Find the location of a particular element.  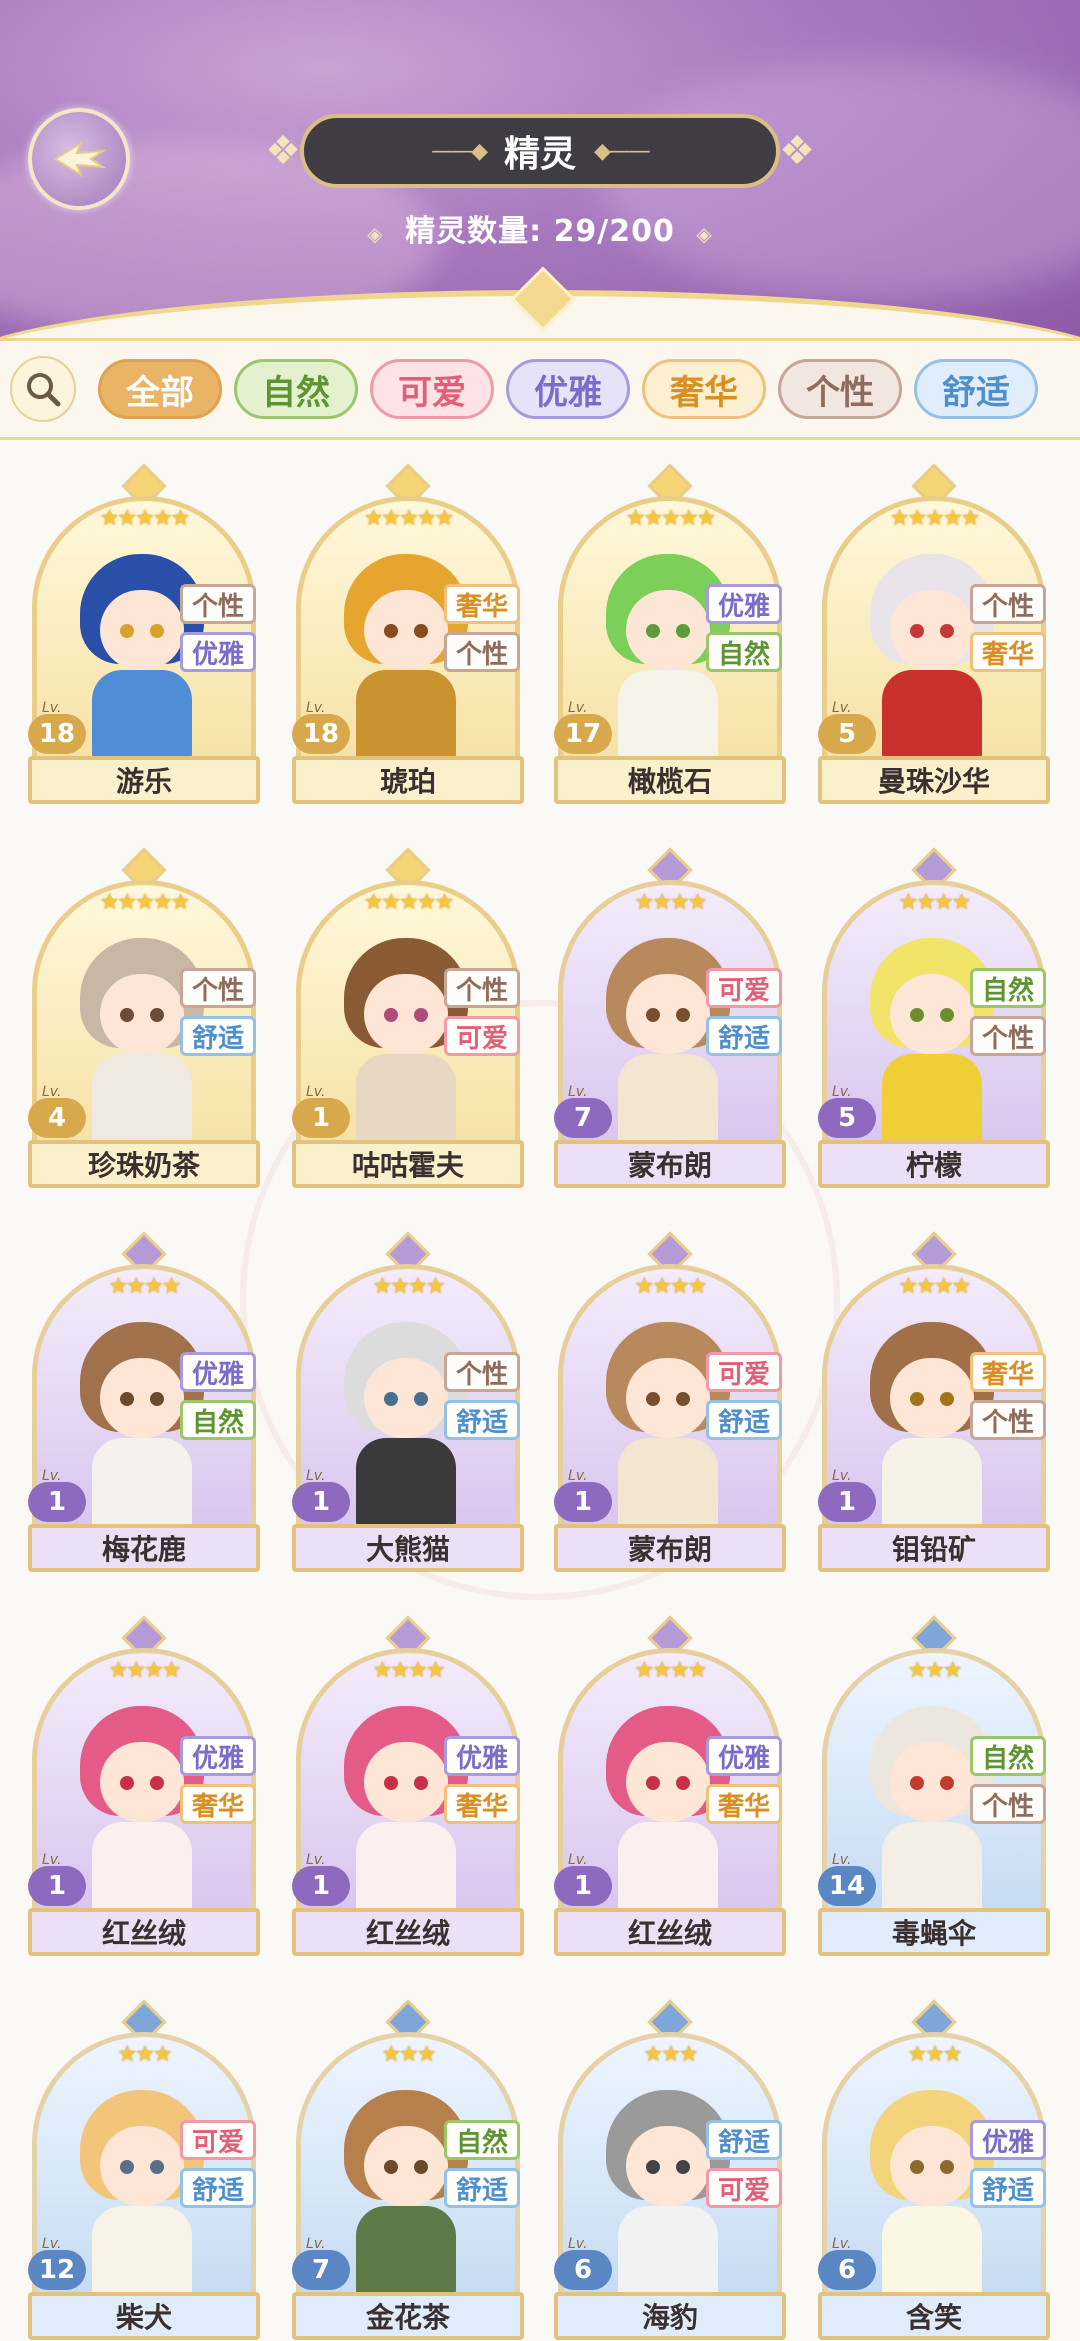

search-icon is located at coordinates (44, 390).